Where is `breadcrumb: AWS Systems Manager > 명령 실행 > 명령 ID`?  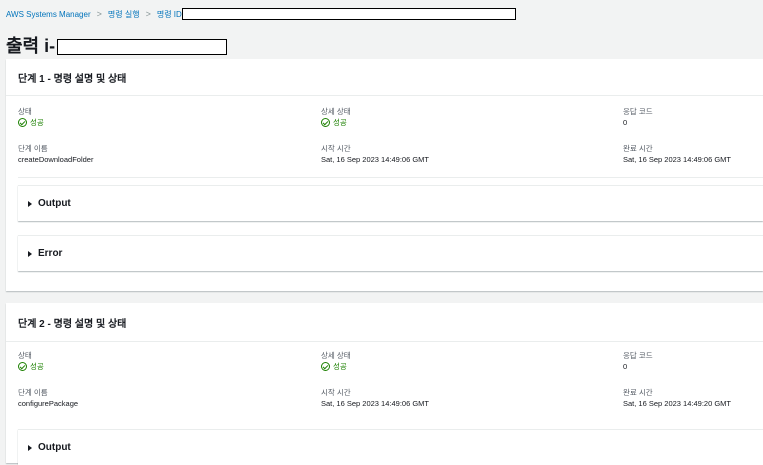 breadcrumb: AWS Systems Manager > 명령 실행 > 명령 ID is located at coordinates (261, 14).